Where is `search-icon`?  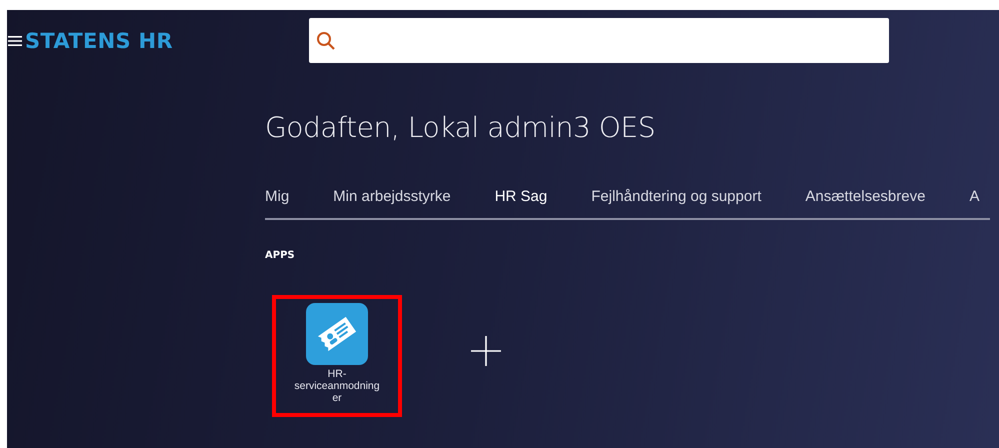 search-icon is located at coordinates (326, 40).